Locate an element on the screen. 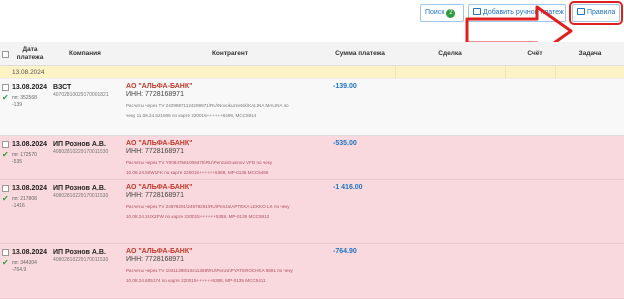  rules-icon is located at coordinates (581, 11).